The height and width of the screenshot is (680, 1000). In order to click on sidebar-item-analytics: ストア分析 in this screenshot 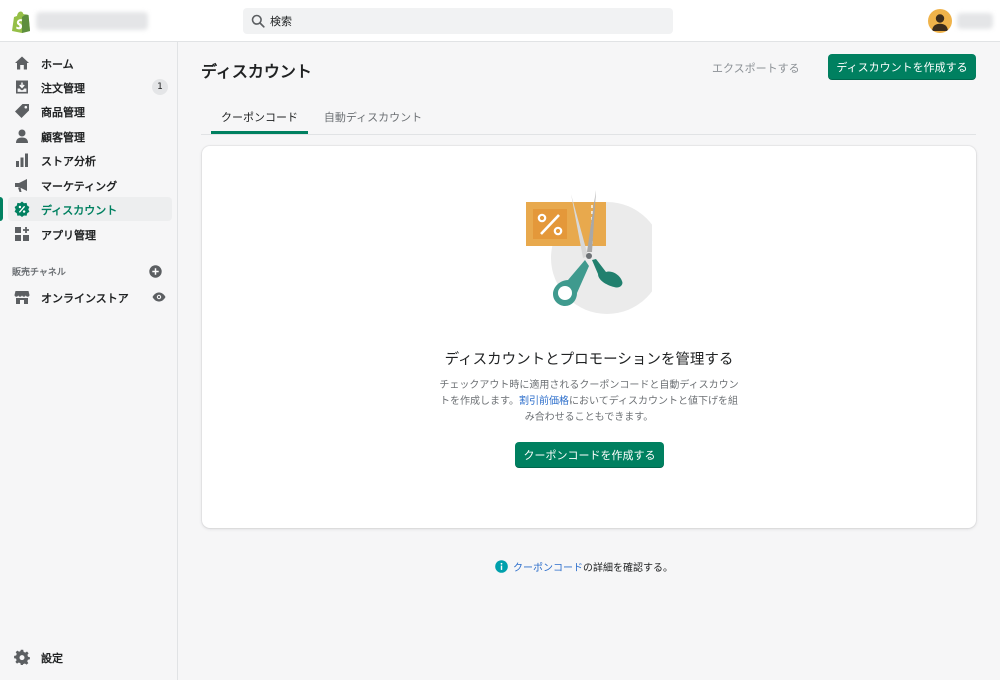, I will do `click(90, 160)`.